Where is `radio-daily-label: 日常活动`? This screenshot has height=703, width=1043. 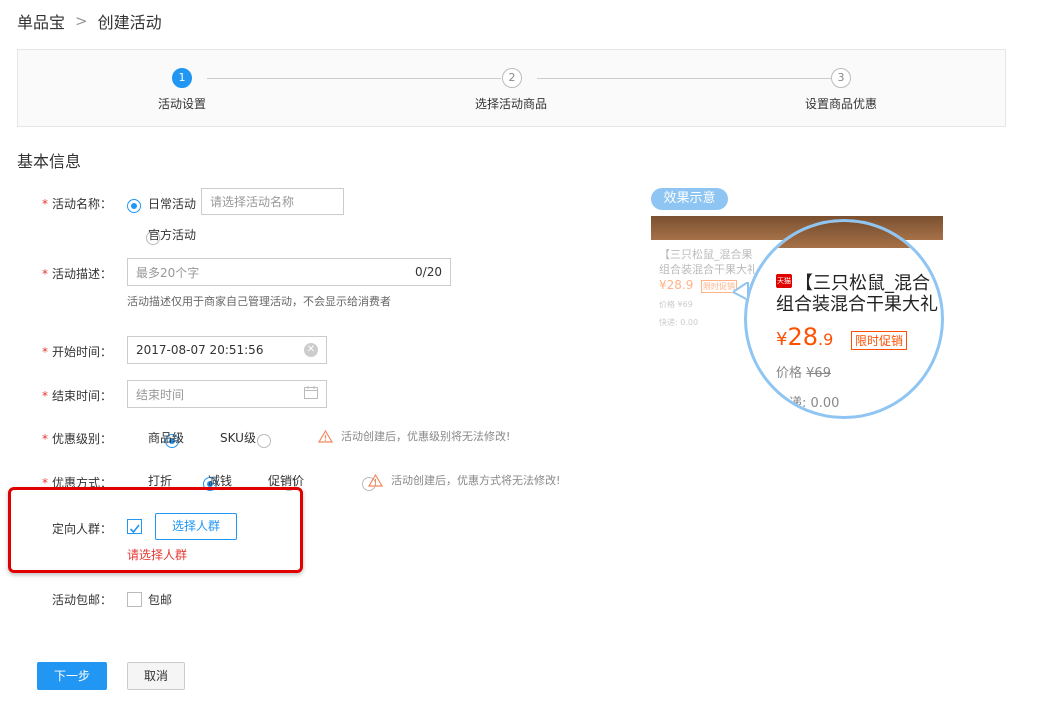
radio-daily-label: 日常活动 is located at coordinates (172, 203).